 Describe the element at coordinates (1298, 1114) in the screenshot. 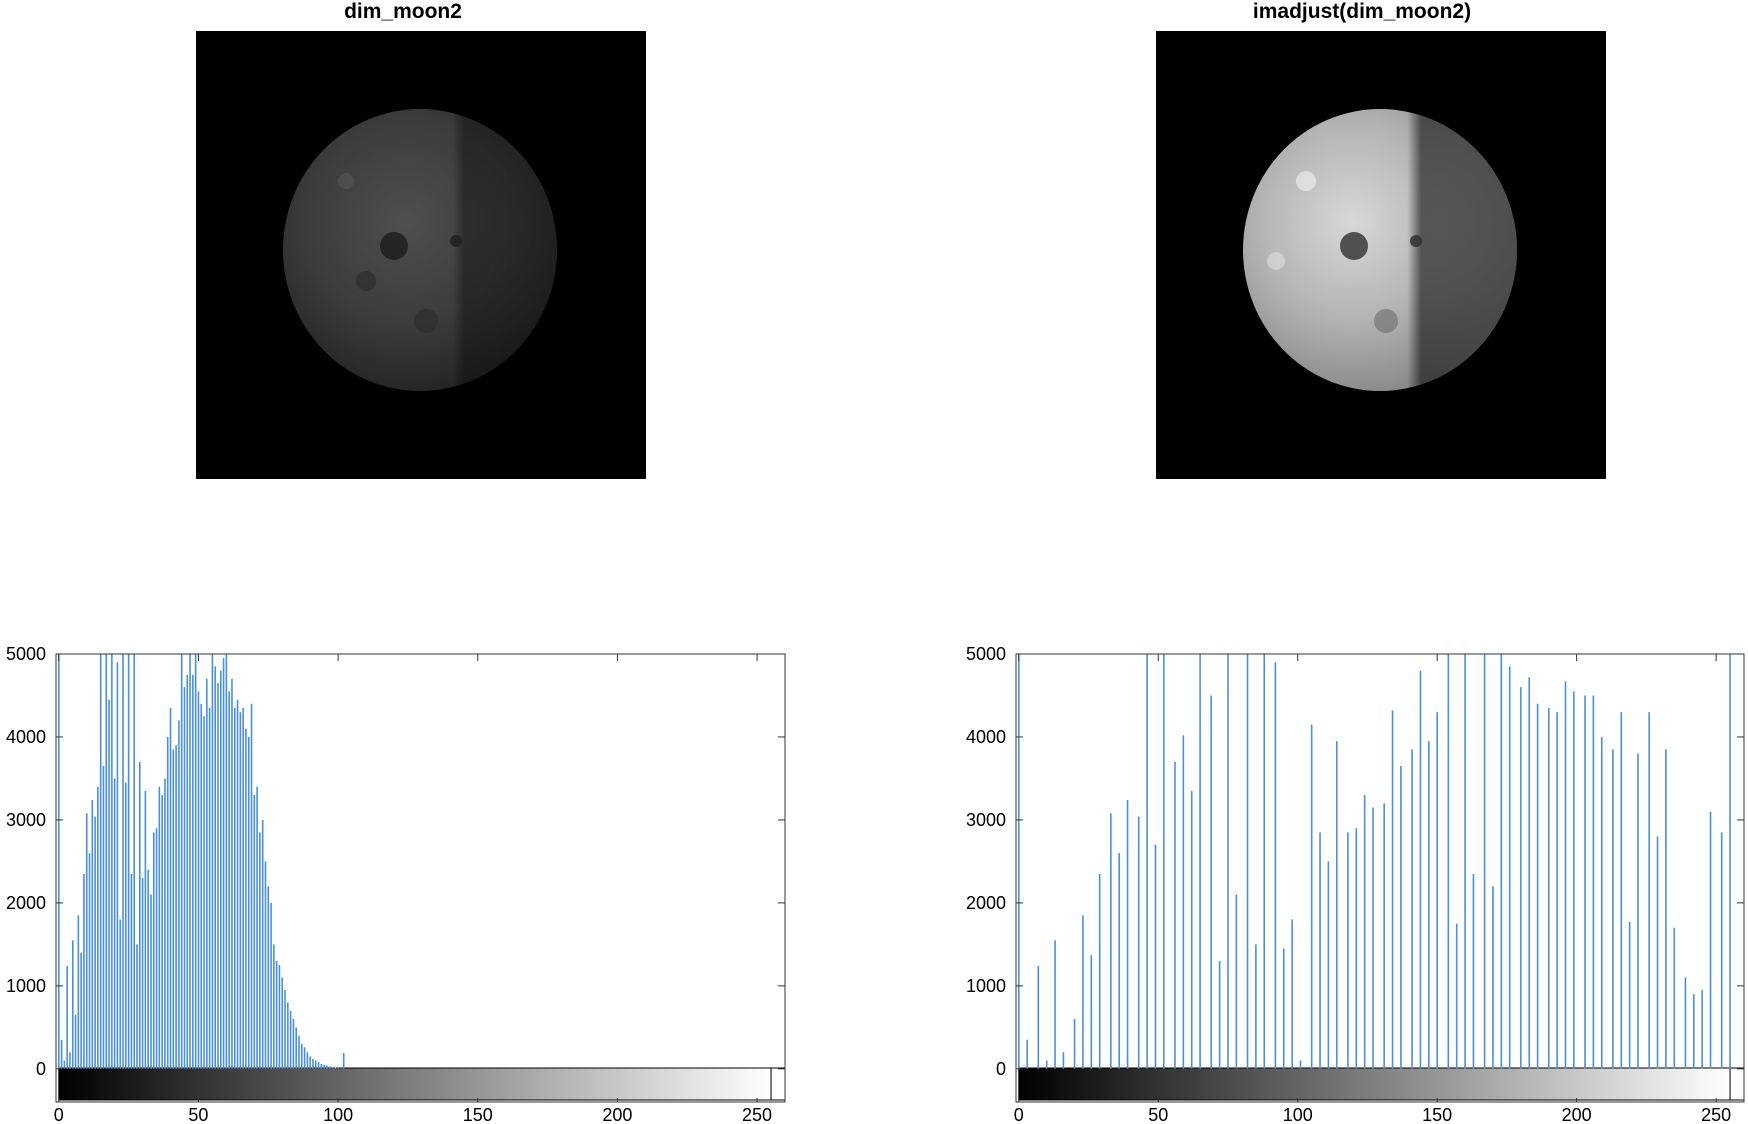

I see `x-tick-label: 100` at that location.